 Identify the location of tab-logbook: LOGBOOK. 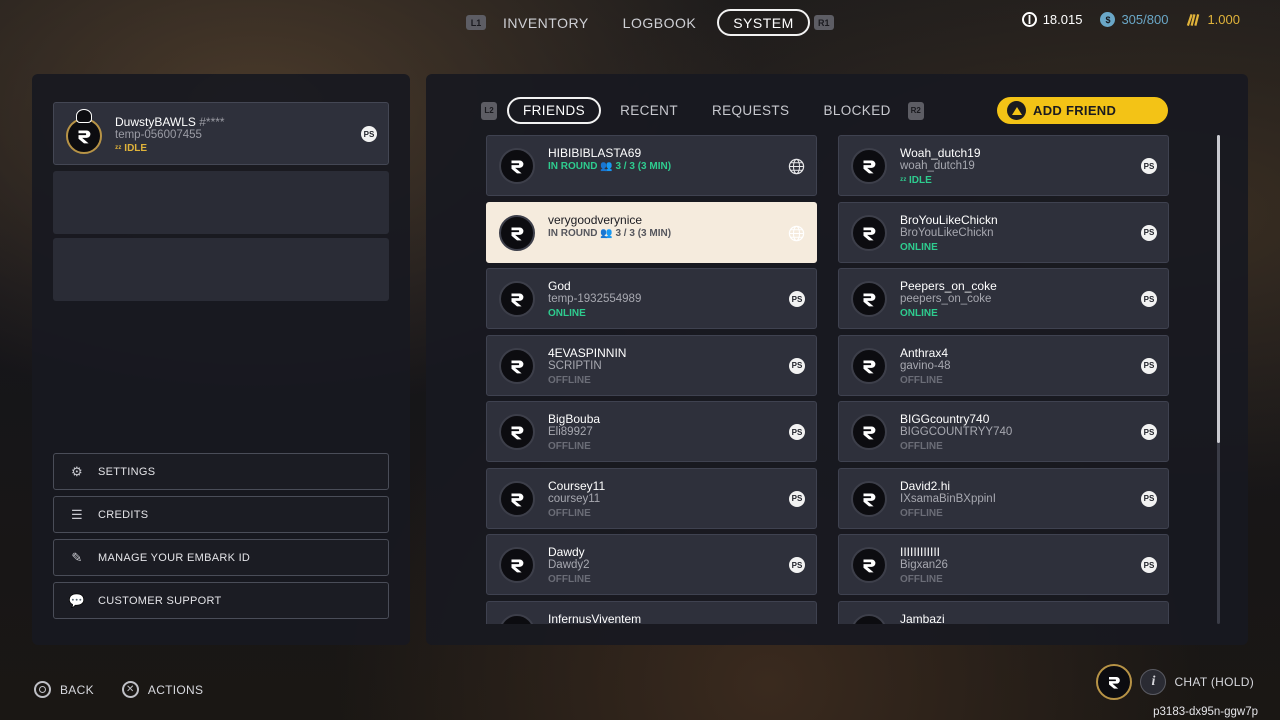
(660, 22).